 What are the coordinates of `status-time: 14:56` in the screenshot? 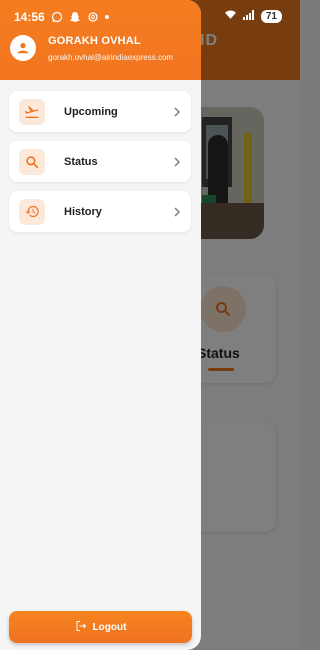 It's located at (29, 17).